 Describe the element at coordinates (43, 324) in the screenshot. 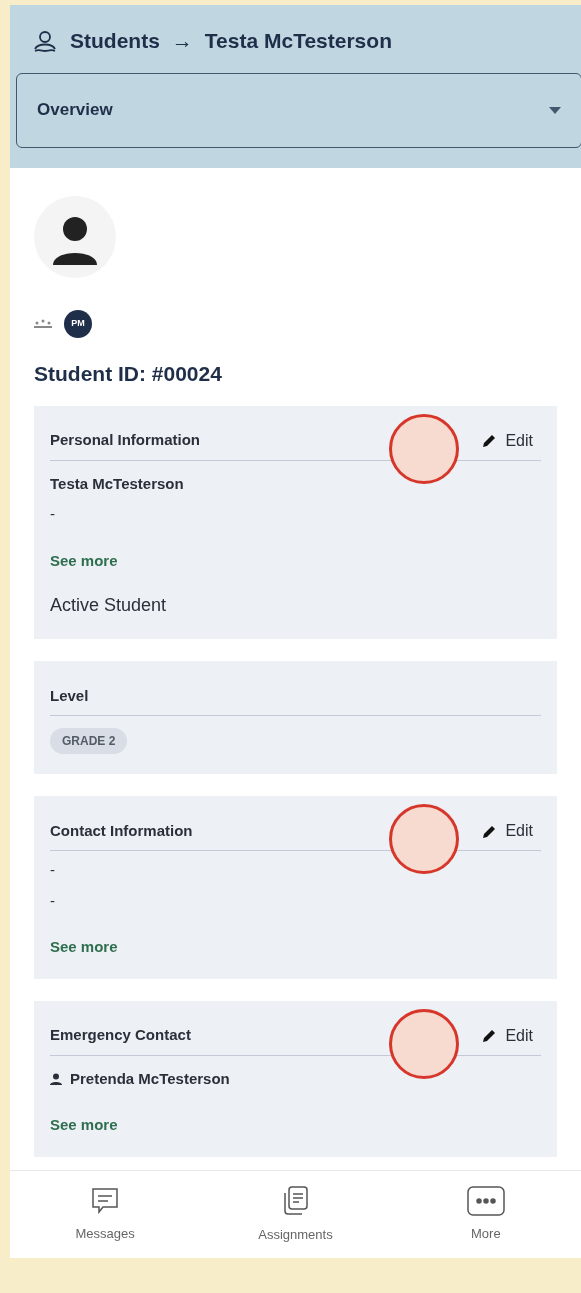

I see `group-icon` at that location.